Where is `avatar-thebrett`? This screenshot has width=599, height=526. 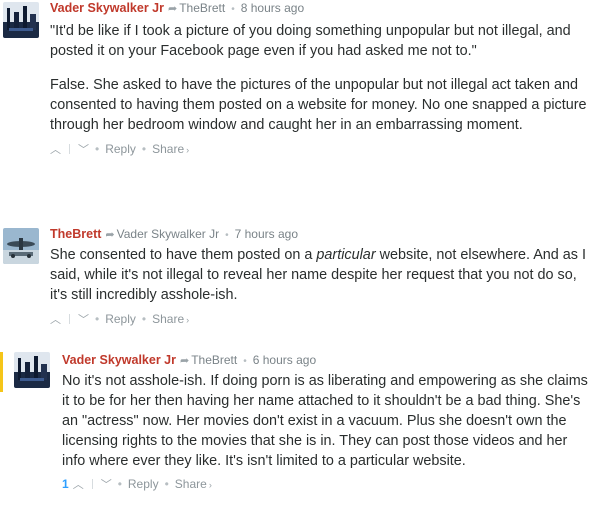
avatar-thebrett is located at coordinates (21, 246).